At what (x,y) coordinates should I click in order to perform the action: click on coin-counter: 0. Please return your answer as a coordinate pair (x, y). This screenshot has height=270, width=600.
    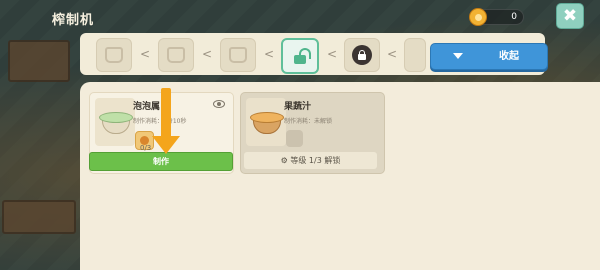
    Looking at the image, I should click on (496, 17).